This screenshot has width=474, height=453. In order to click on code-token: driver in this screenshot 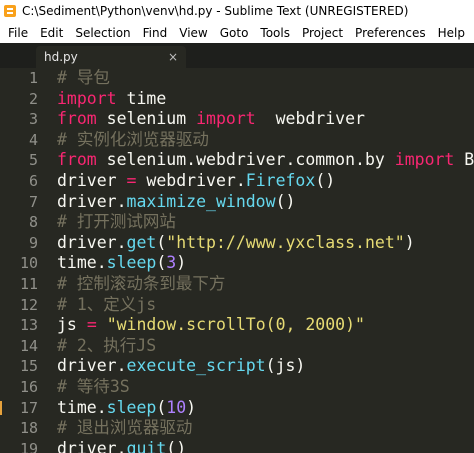, I will do `click(92, 180)`.